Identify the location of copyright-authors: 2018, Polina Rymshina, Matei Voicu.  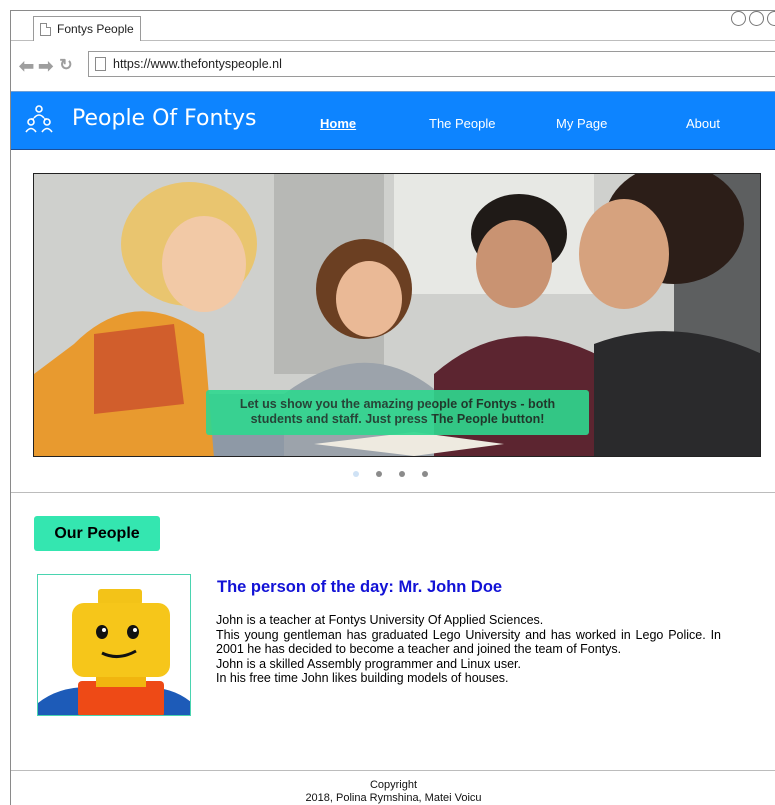
(393, 798).